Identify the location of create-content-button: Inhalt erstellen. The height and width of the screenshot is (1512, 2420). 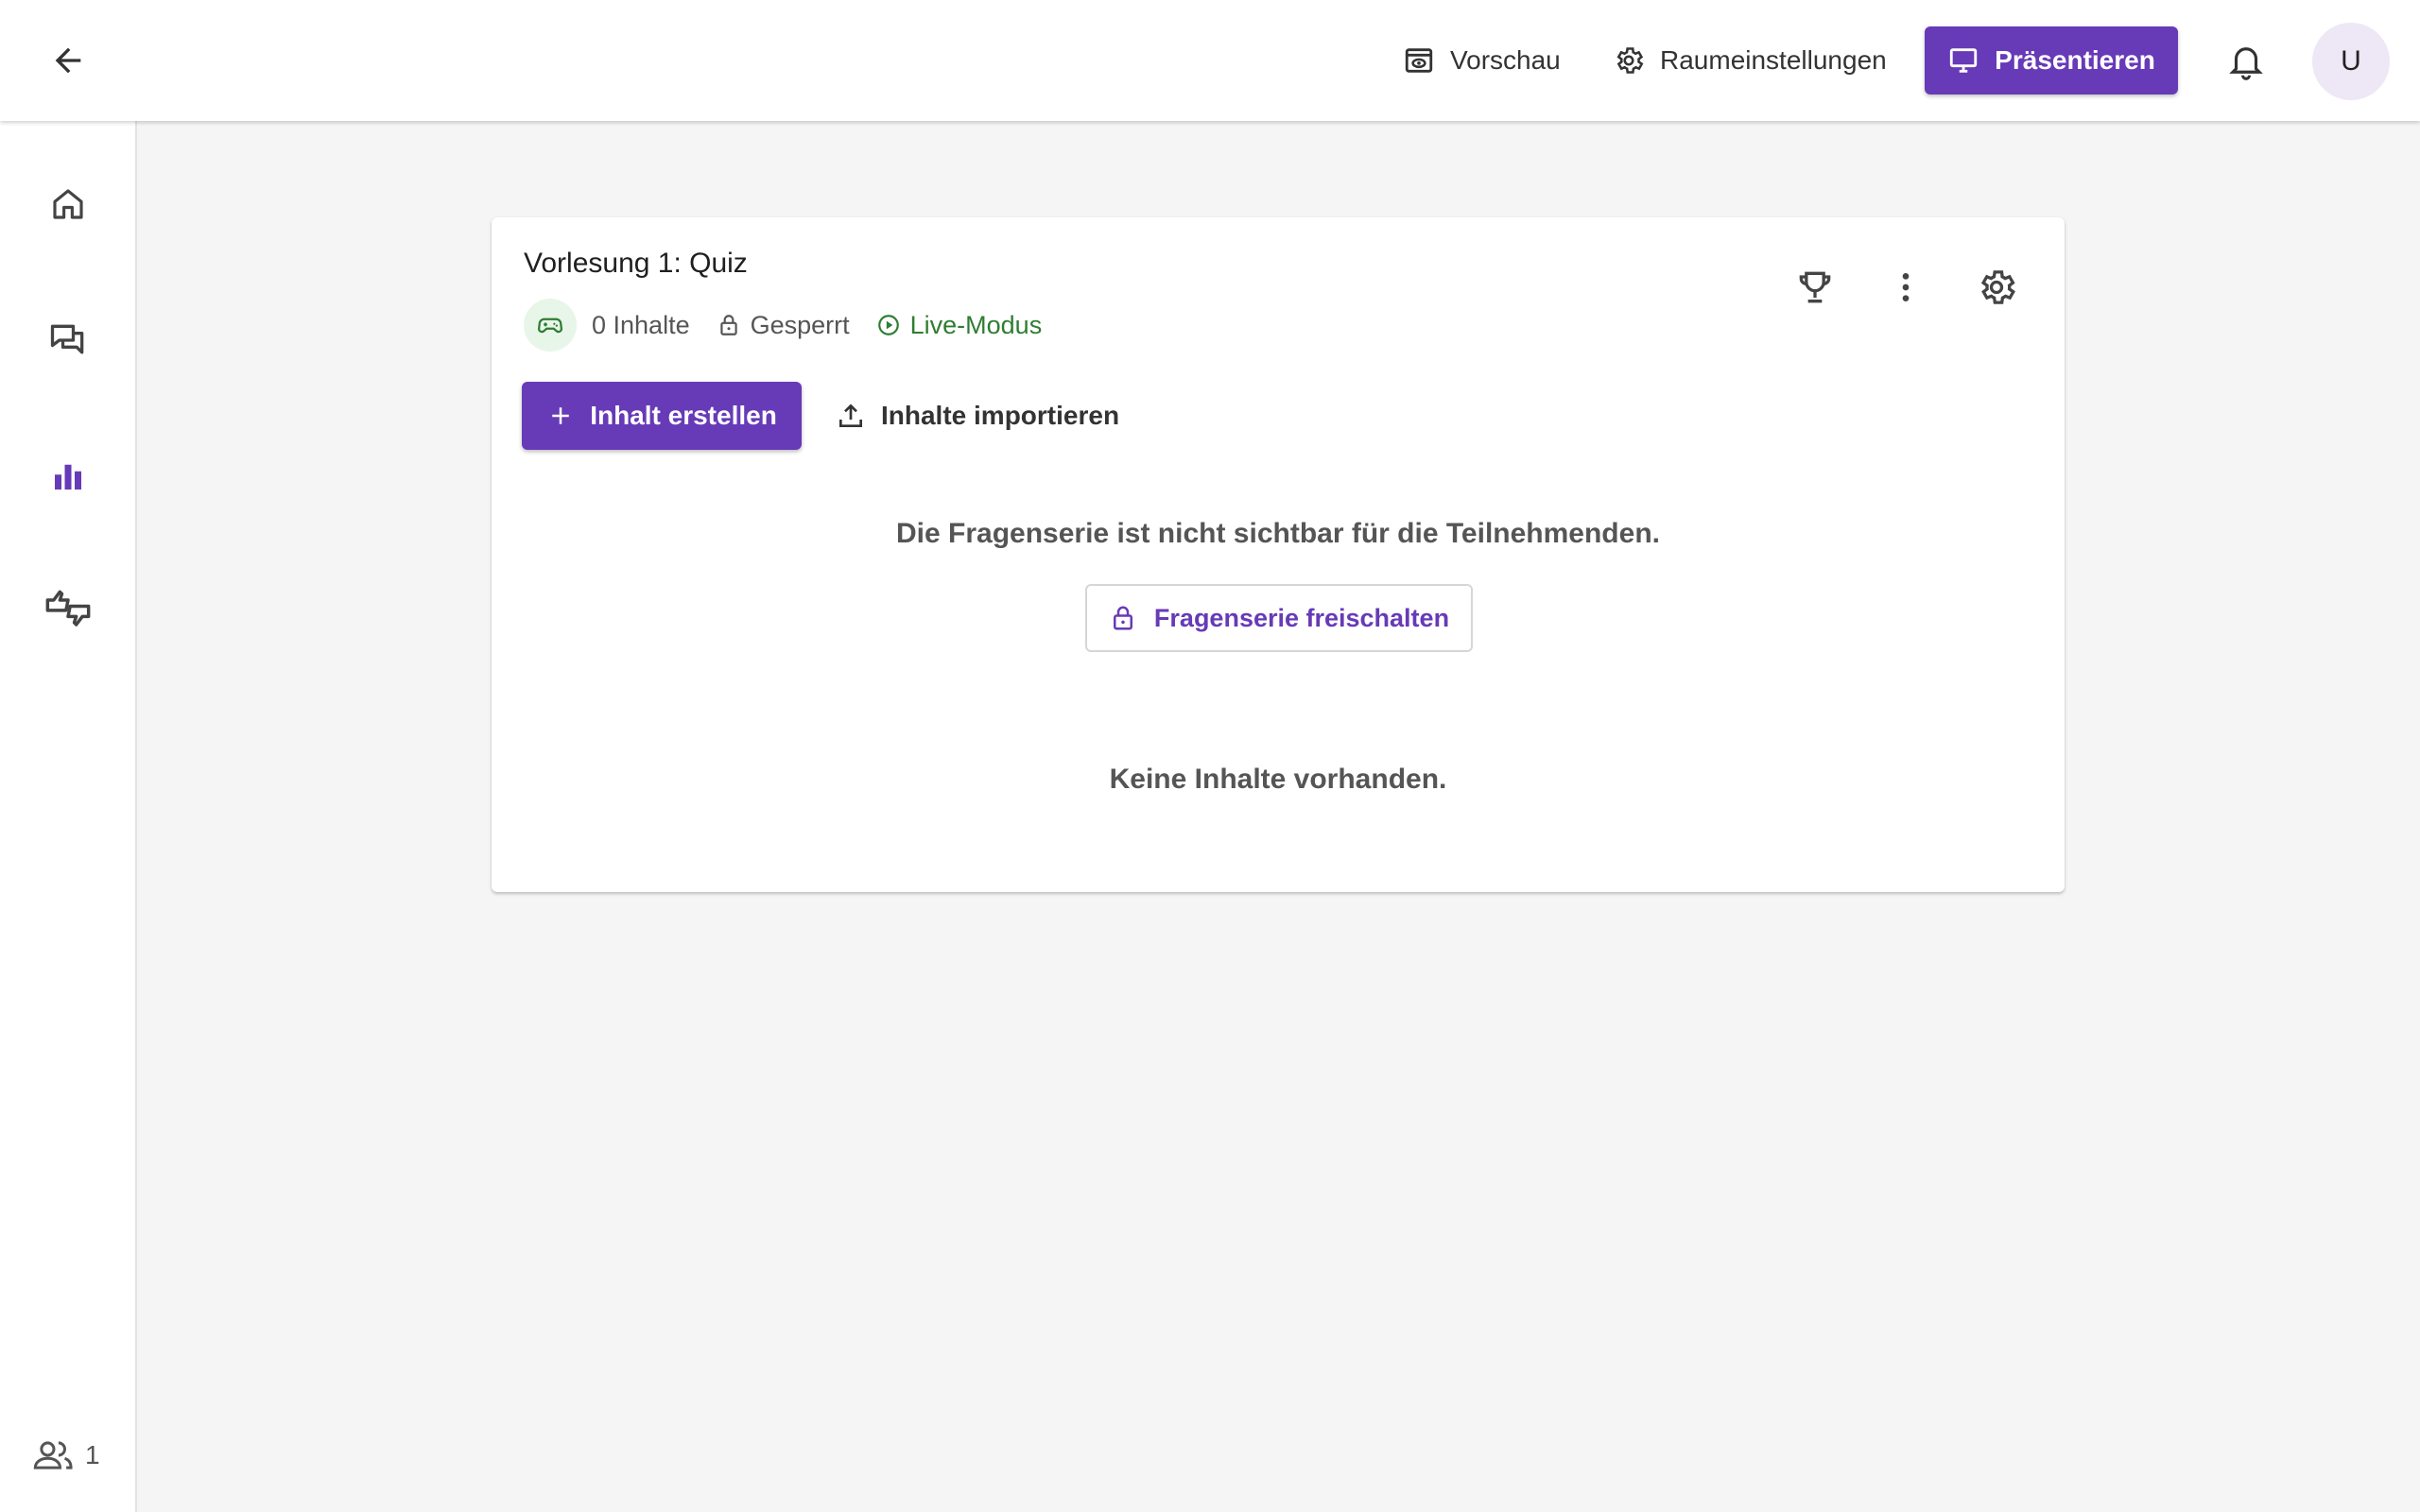
(662, 416).